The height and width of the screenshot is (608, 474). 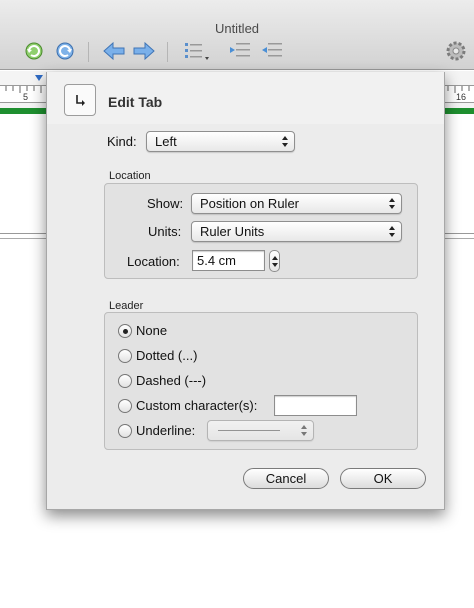 I want to click on tab-stop-icon, so click(x=80, y=100).